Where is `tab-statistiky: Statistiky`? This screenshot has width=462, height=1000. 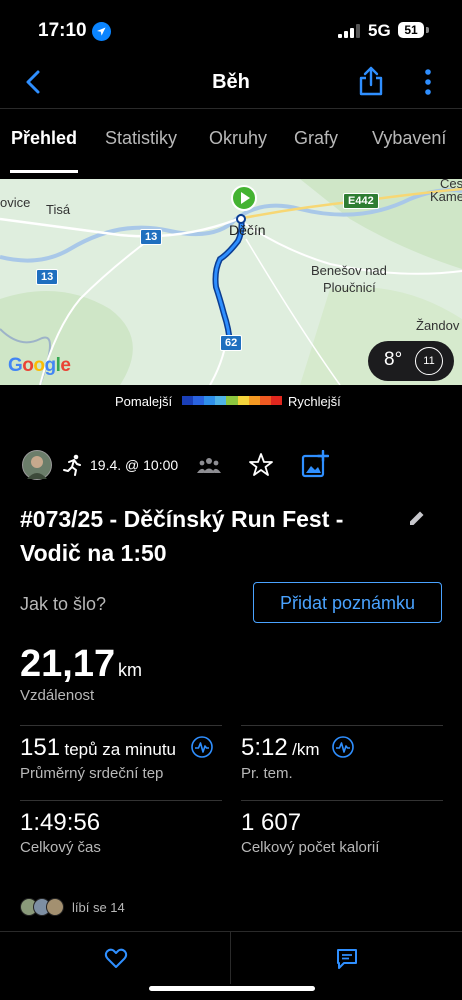
tab-statistiky: Statistiky is located at coordinates (141, 138).